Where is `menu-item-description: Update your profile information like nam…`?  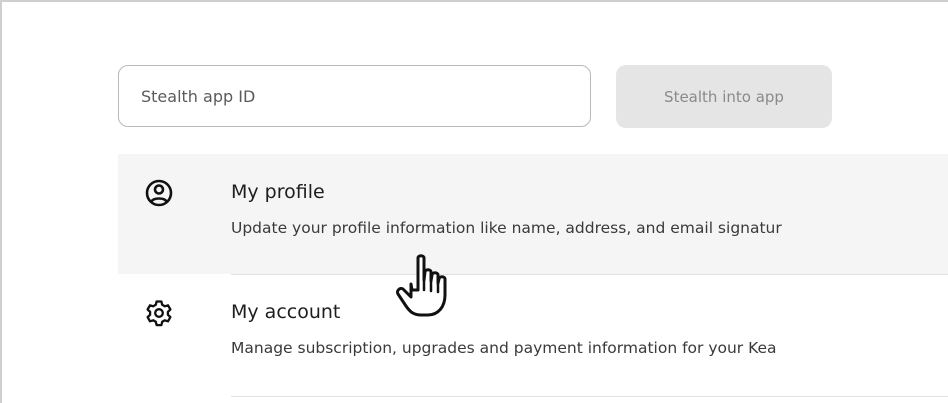
menu-item-description: Update your profile information like nam… is located at coordinates (506, 228).